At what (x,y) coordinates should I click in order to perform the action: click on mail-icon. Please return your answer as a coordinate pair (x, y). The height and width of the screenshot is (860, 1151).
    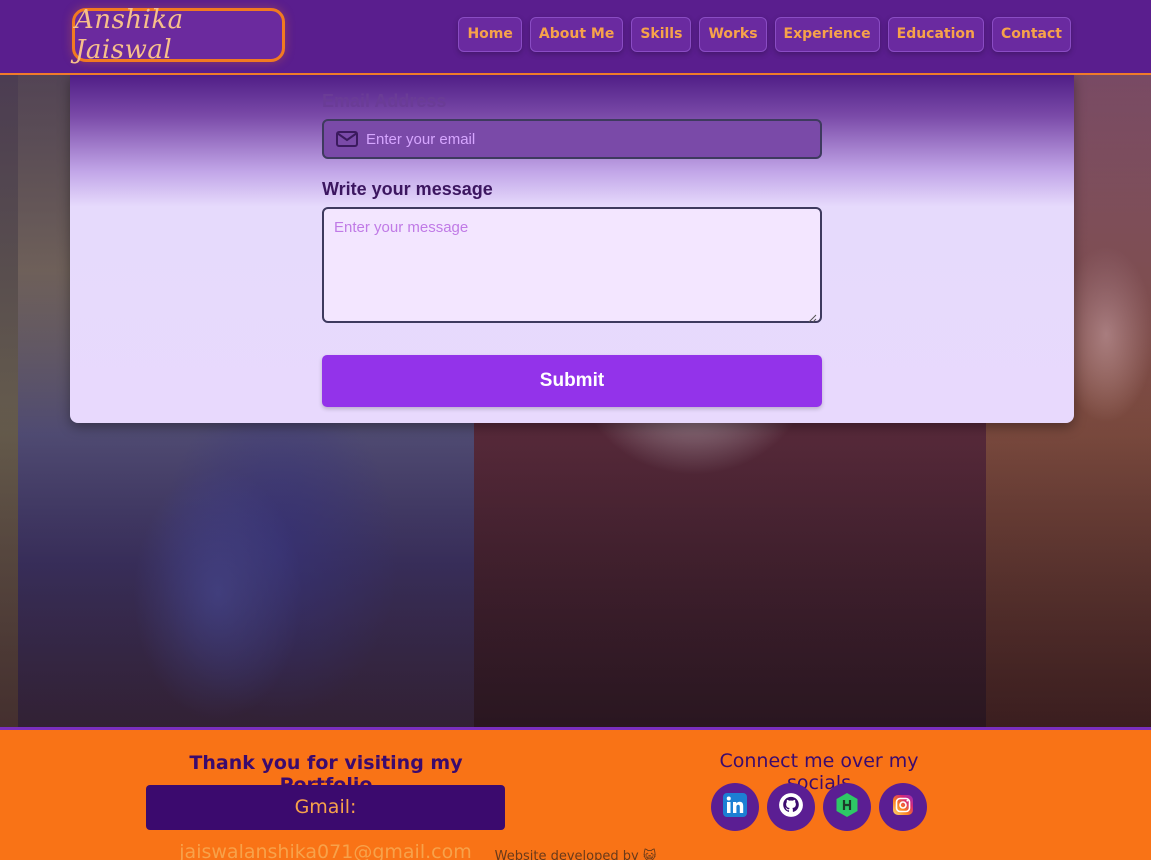
    Looking at the image, I should click on (347, 139).